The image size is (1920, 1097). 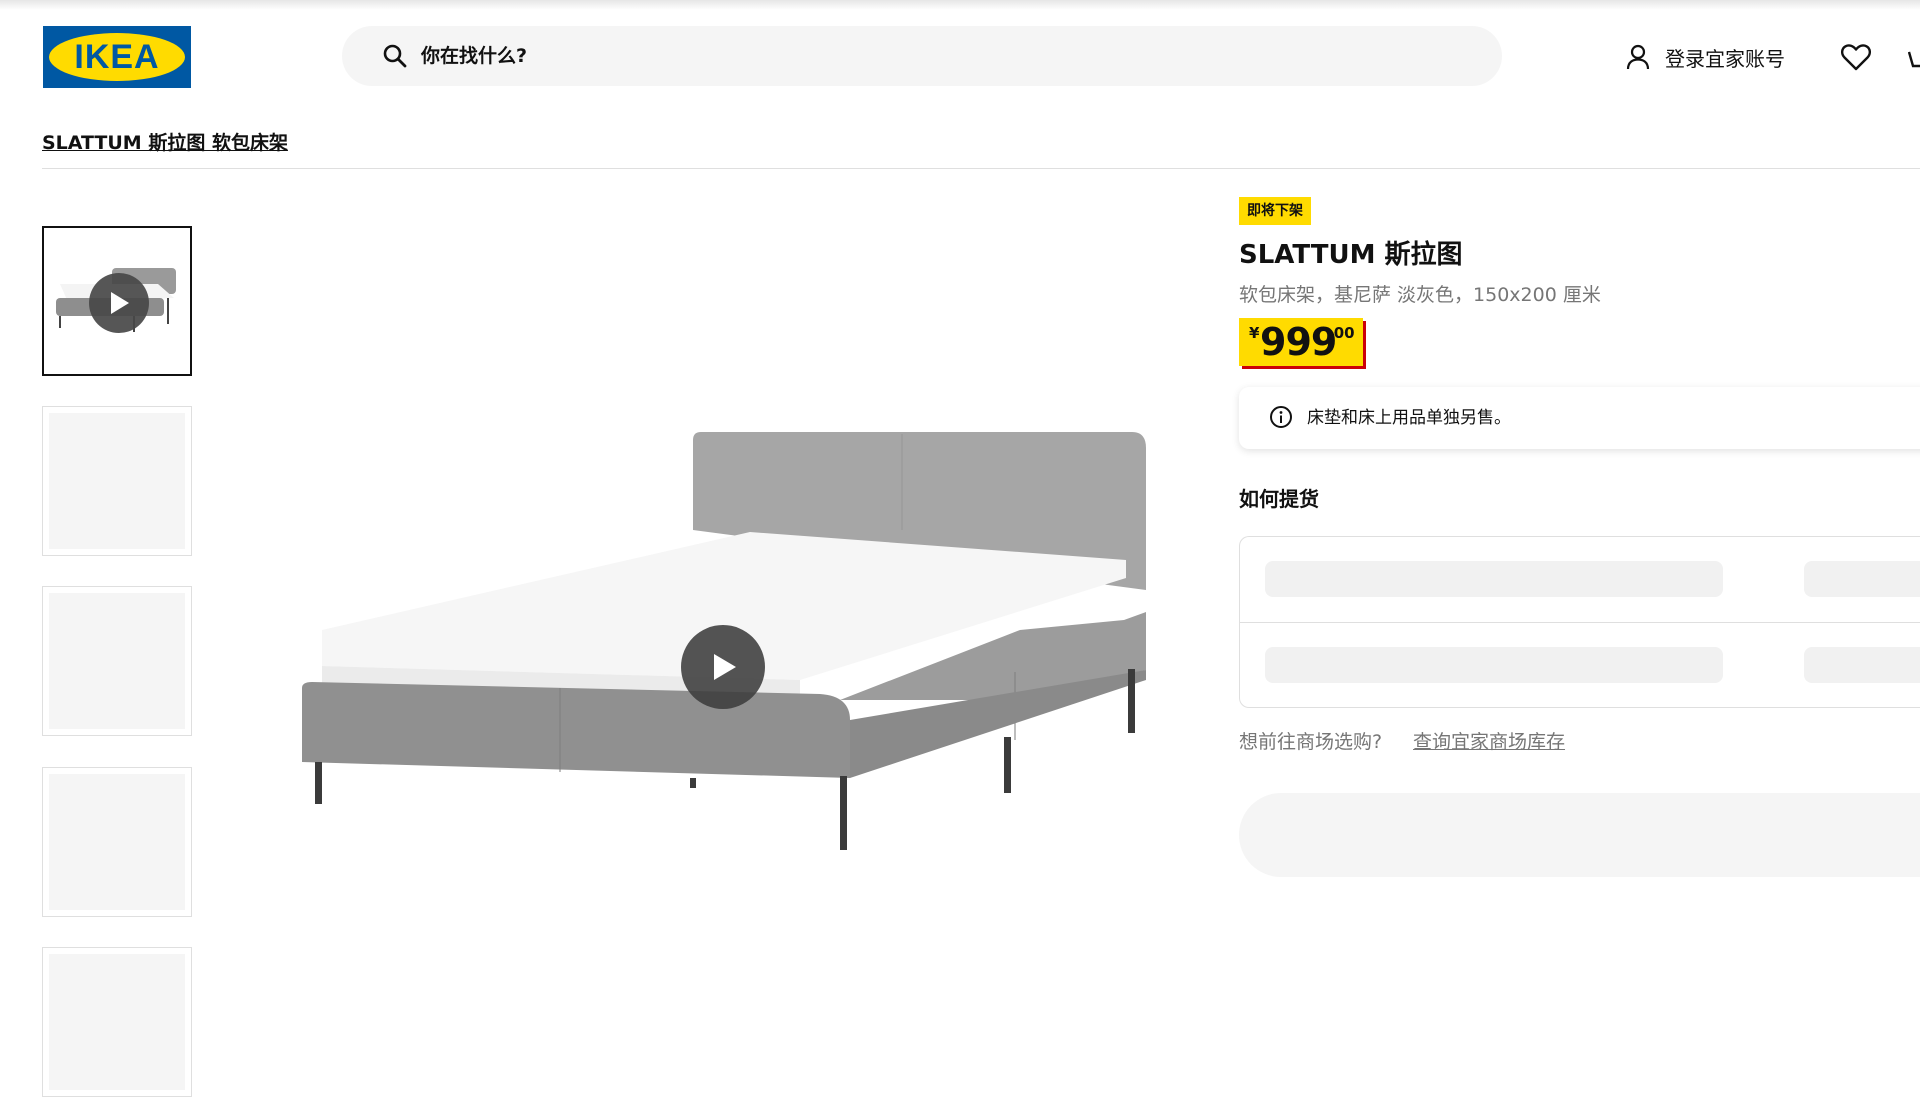 I want to click on status-badge: 即将下架, so click(x=1275, y=211).